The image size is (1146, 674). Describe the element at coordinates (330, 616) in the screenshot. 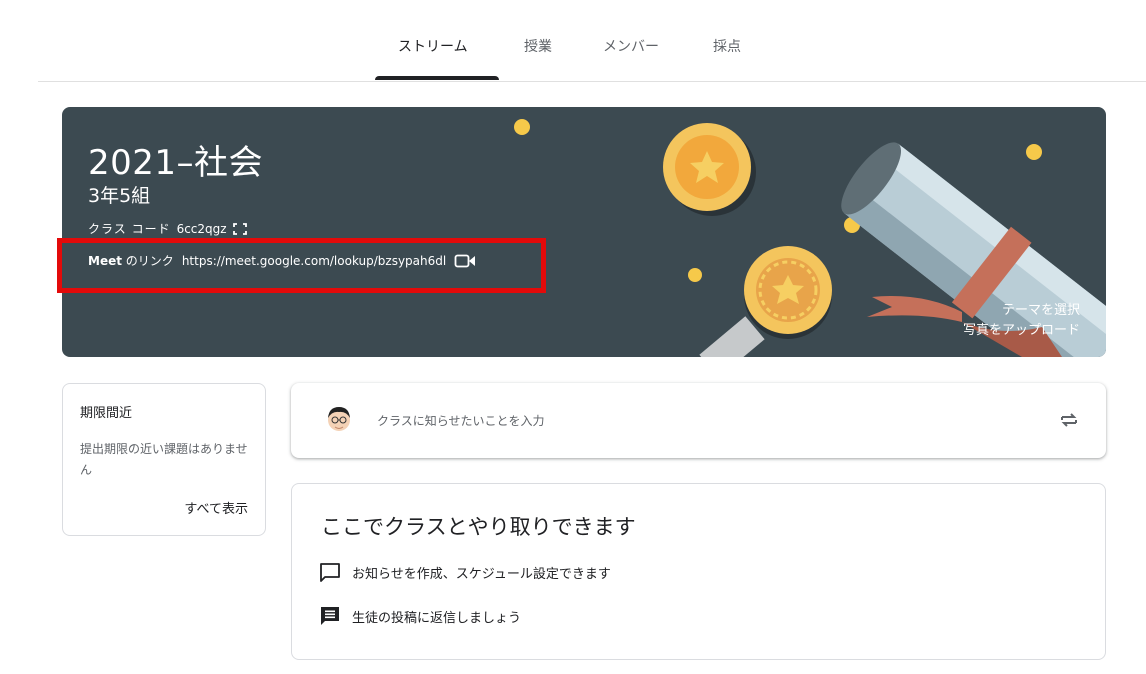

I see `message-icon` at that location.